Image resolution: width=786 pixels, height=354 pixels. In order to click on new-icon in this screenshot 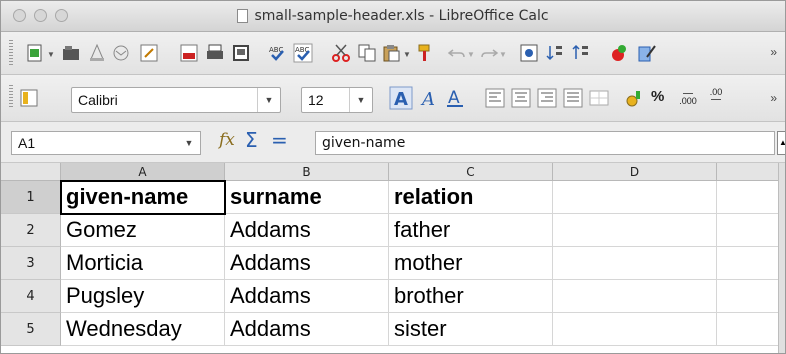, I will do `click(35, 53)`.